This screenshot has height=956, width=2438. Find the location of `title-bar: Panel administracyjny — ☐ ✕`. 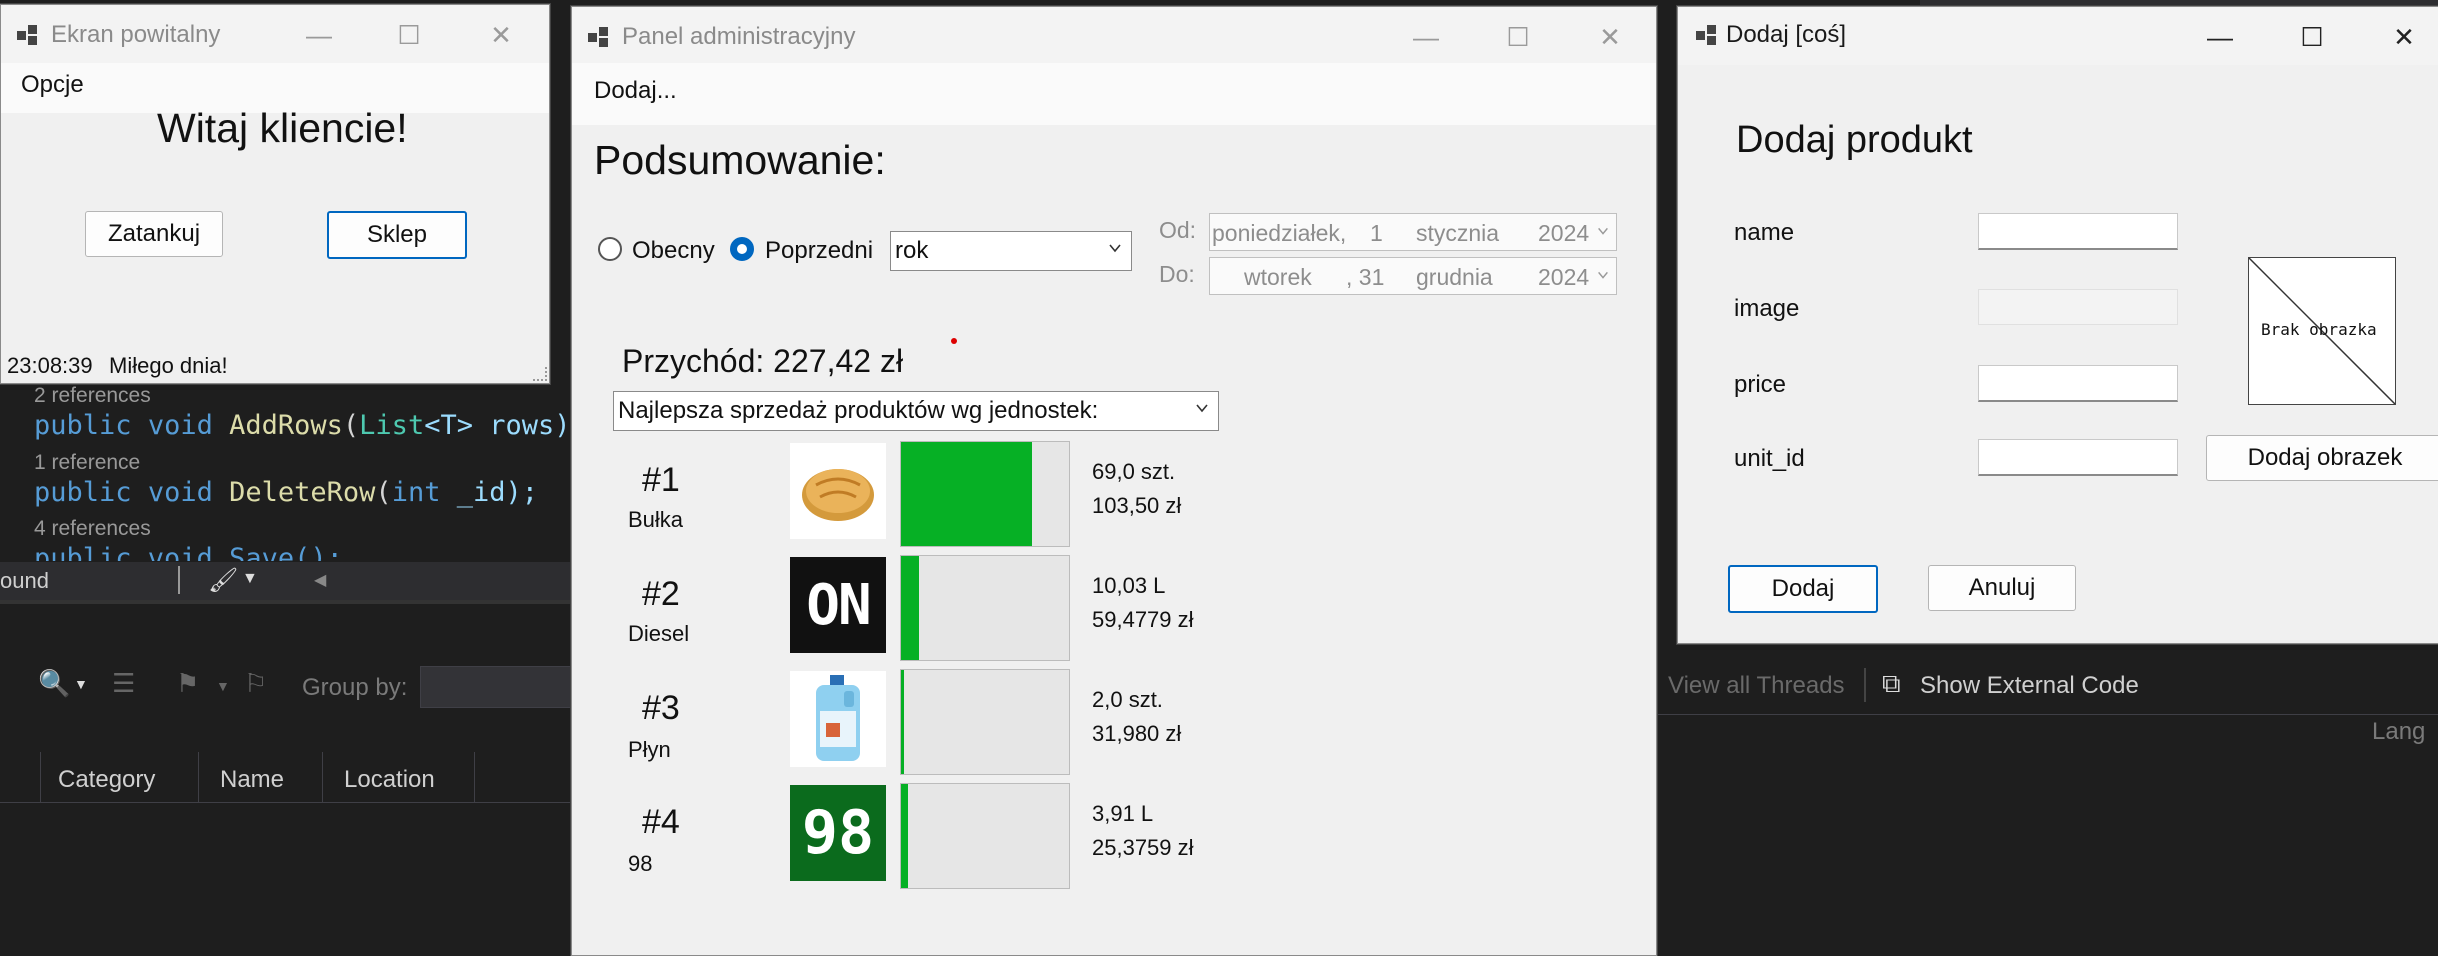

title-bar: Panel administracyjny — ☐ ✕ is located at coordinates (1114, 36).